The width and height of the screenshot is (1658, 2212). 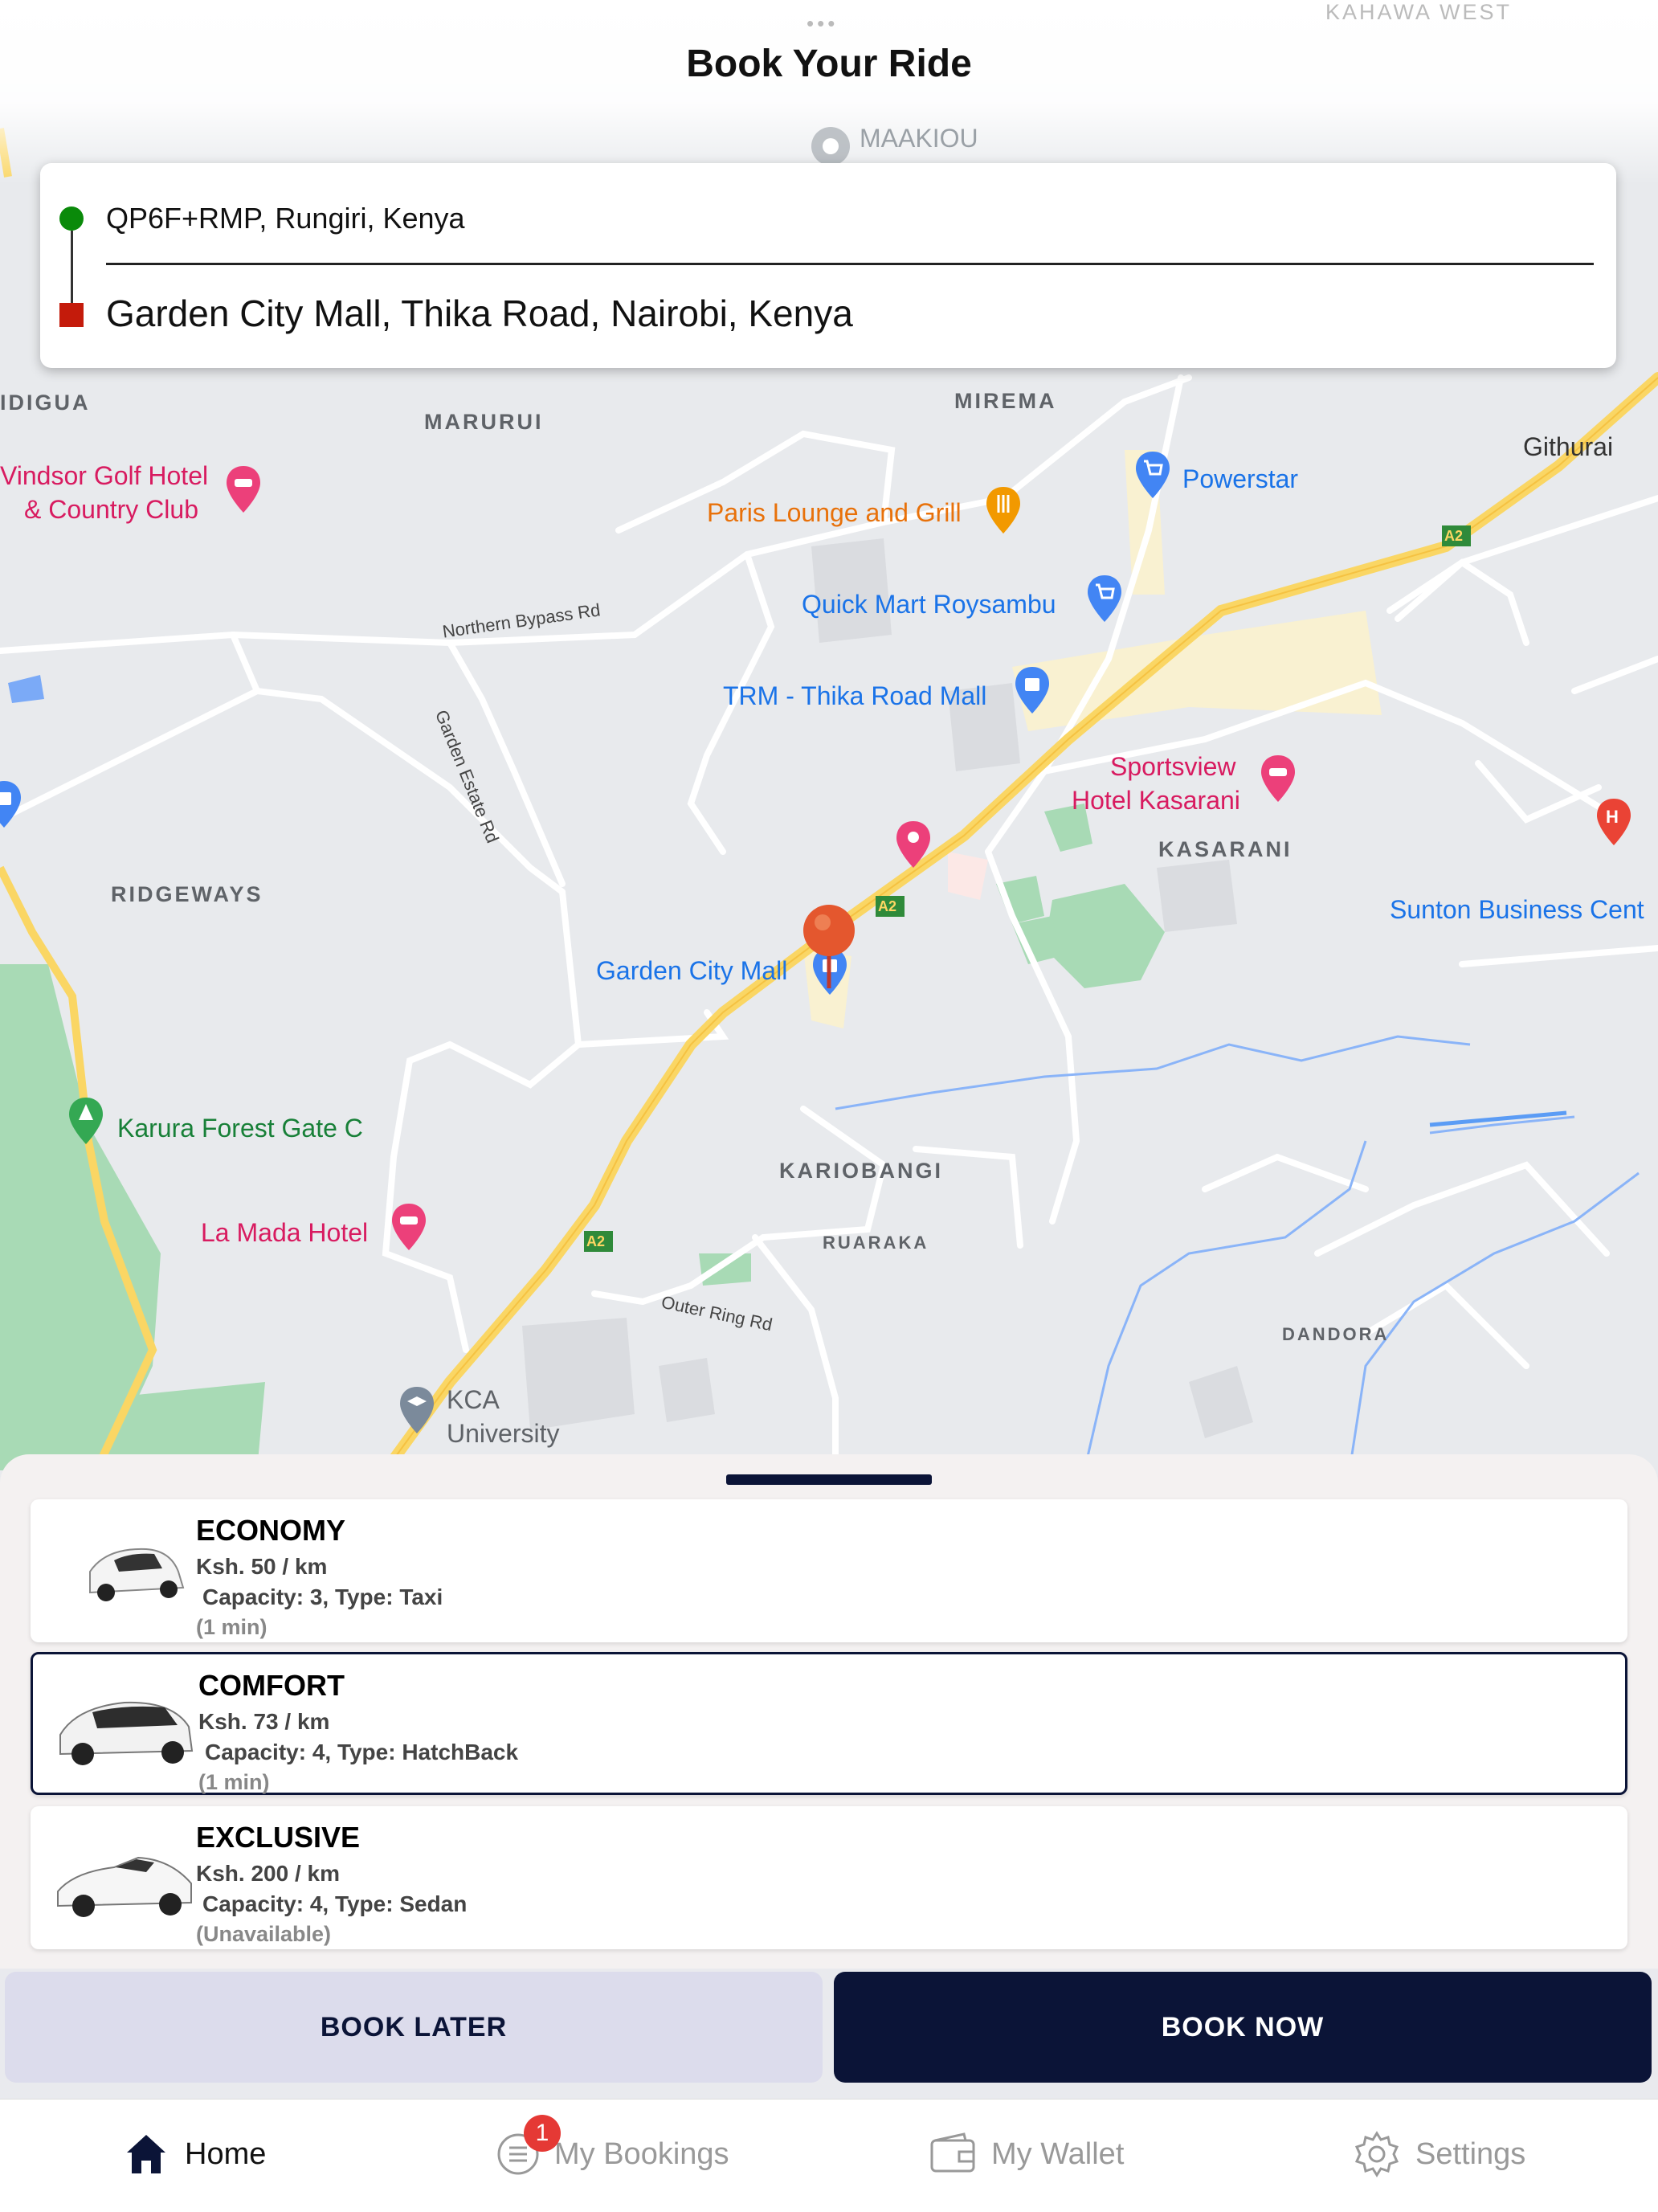 I want to click on school-pin-icon, so click(x=416, y=1413).